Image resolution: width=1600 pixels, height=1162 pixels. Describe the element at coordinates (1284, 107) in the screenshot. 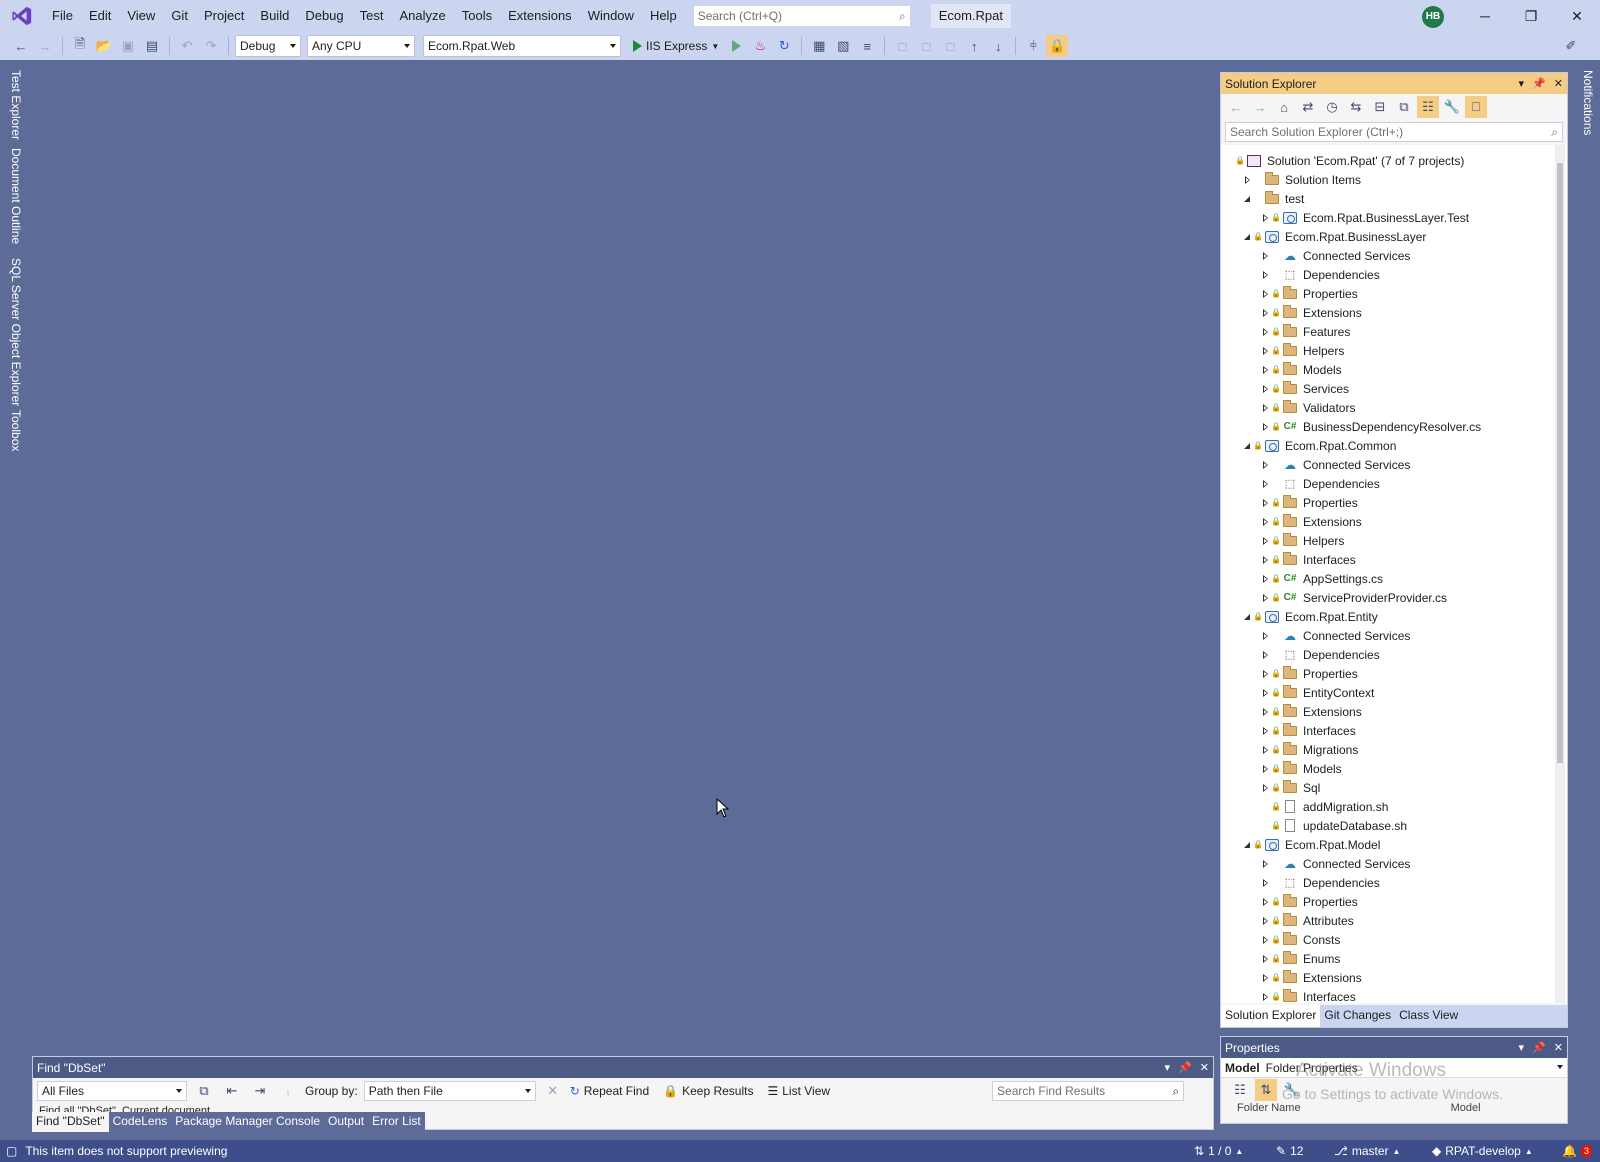

I see `home-icon: ⌂` at that location.